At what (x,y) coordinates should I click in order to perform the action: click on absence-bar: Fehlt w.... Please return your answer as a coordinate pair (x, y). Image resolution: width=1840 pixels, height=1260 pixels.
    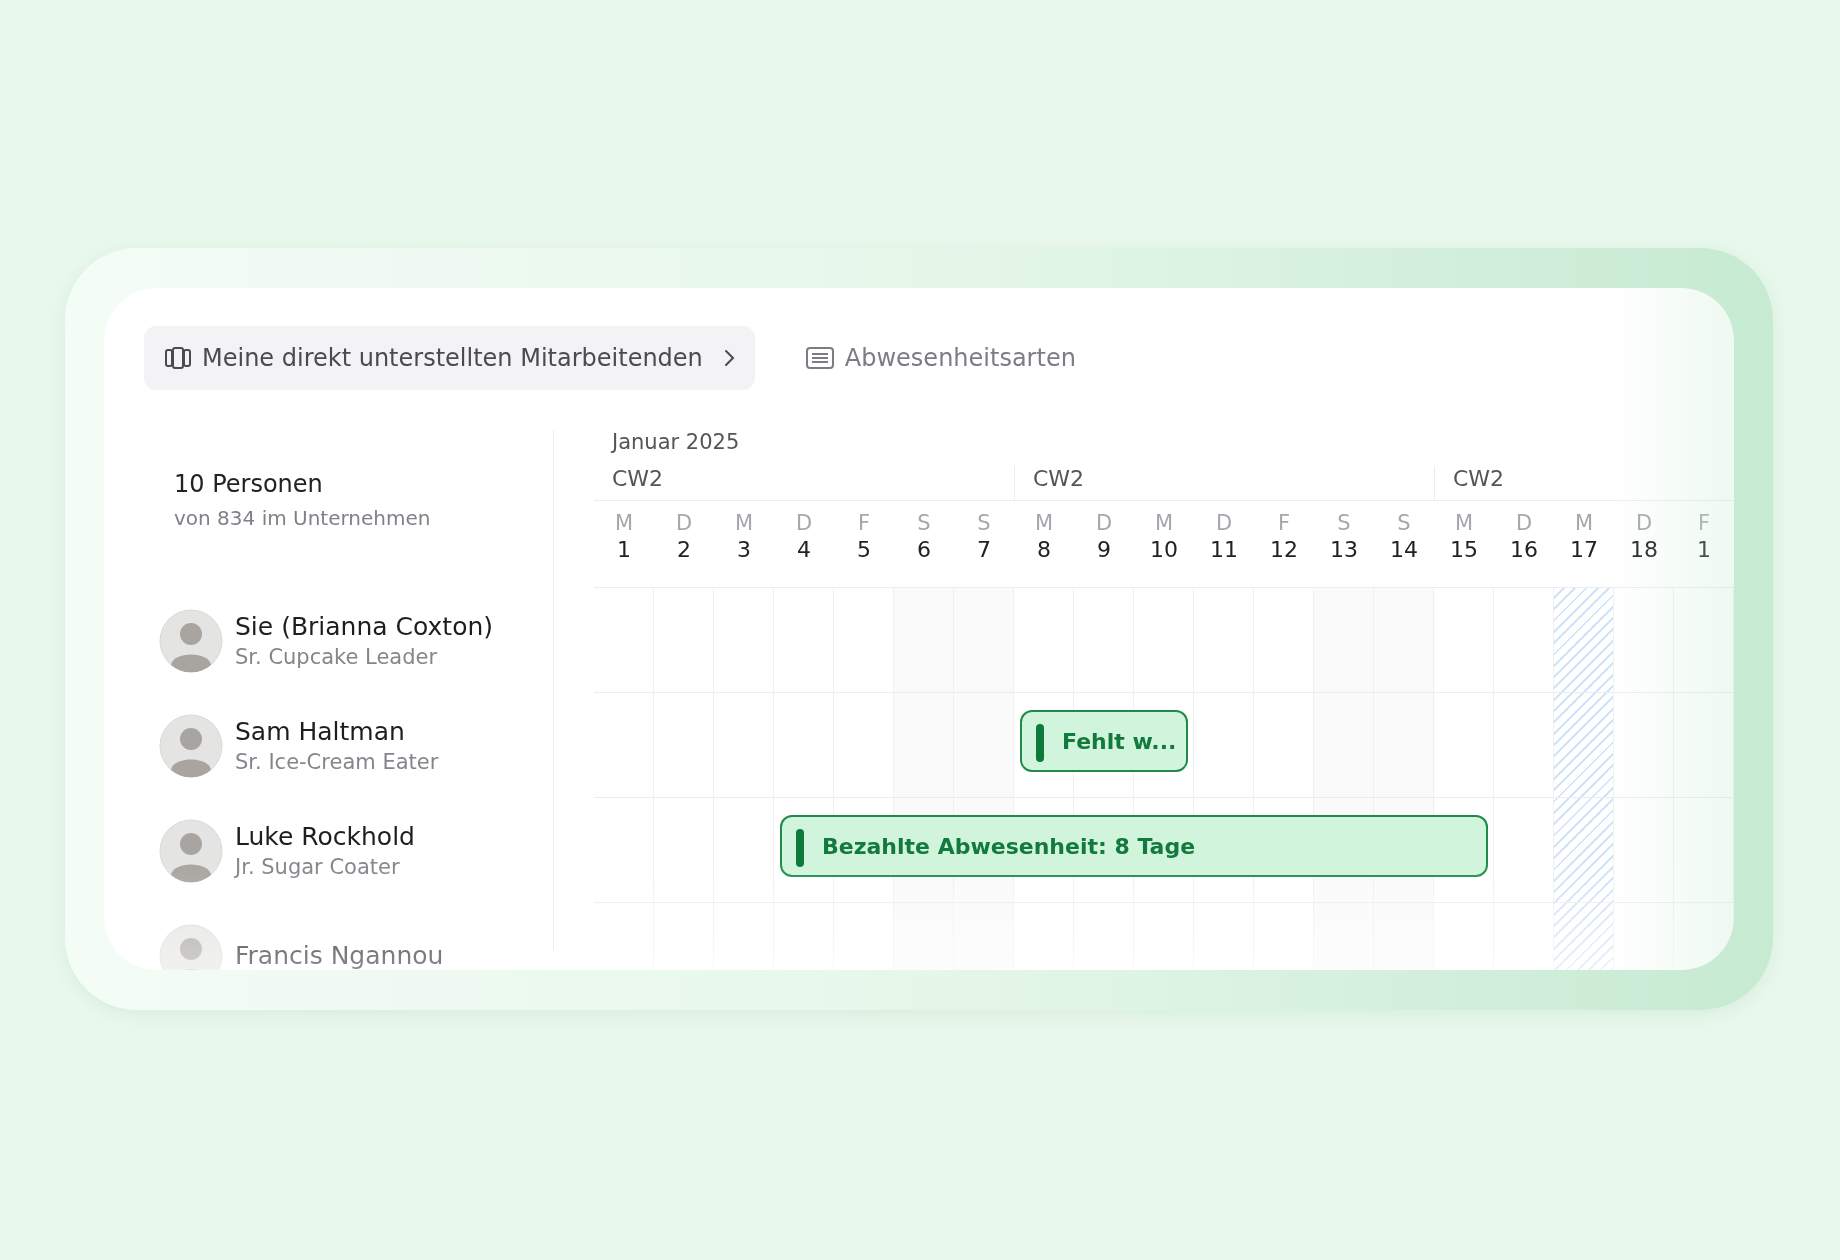
    Looking at the image, I should click on (1104, 741).